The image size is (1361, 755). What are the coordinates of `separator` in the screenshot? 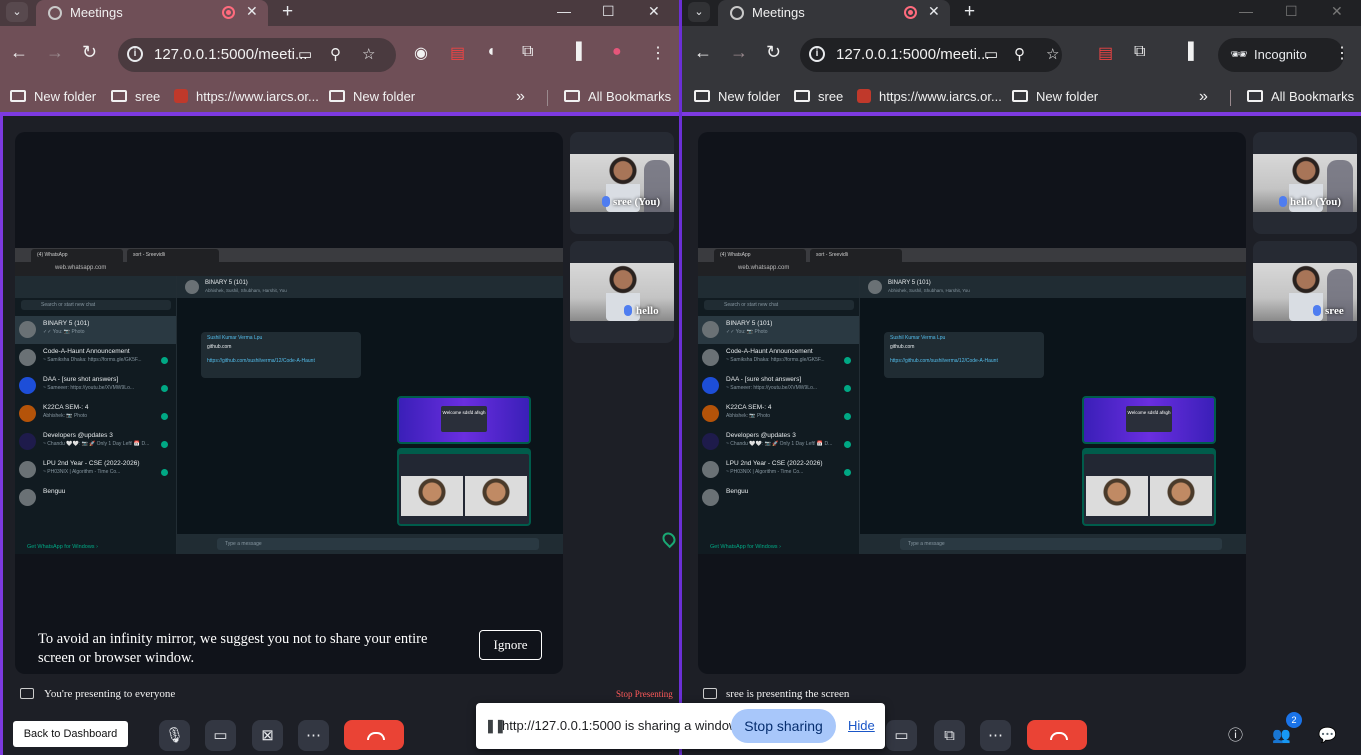 It's located at (1230, 98).